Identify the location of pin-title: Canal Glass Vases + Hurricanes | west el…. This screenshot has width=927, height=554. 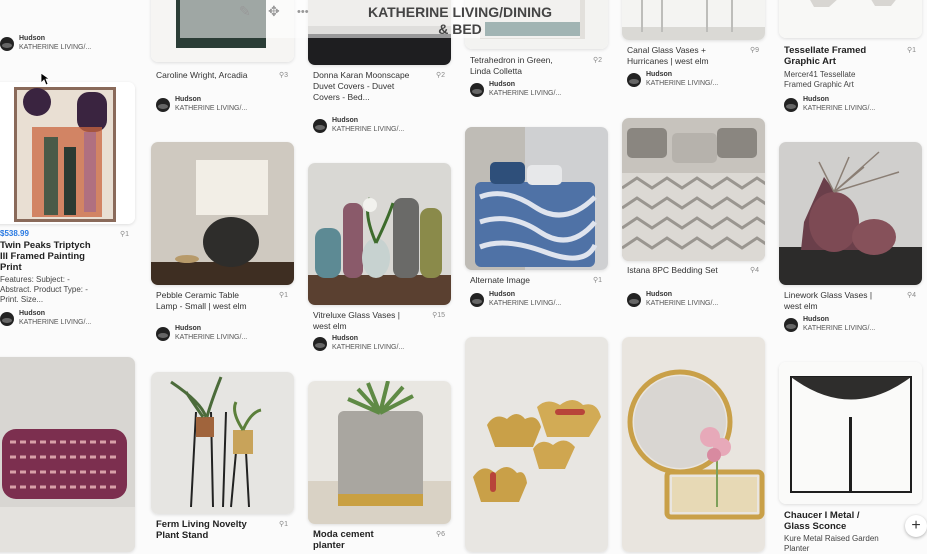
(677, 56).